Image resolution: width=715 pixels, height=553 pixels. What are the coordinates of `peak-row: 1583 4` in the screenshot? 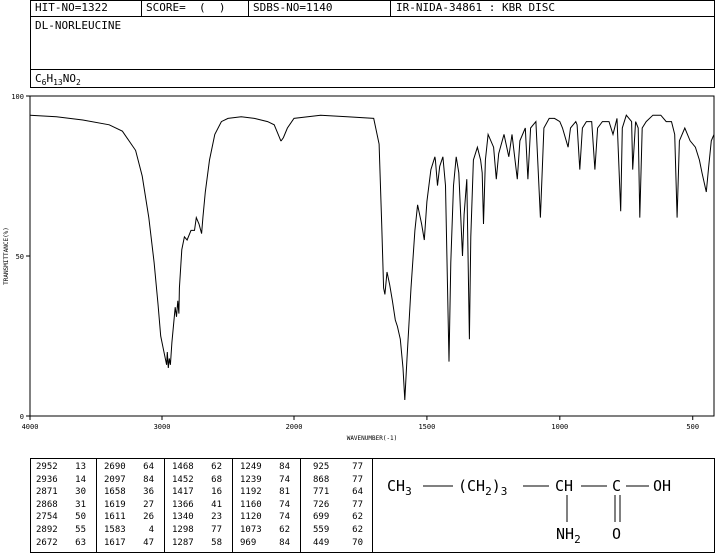 It's located at (129, 530).